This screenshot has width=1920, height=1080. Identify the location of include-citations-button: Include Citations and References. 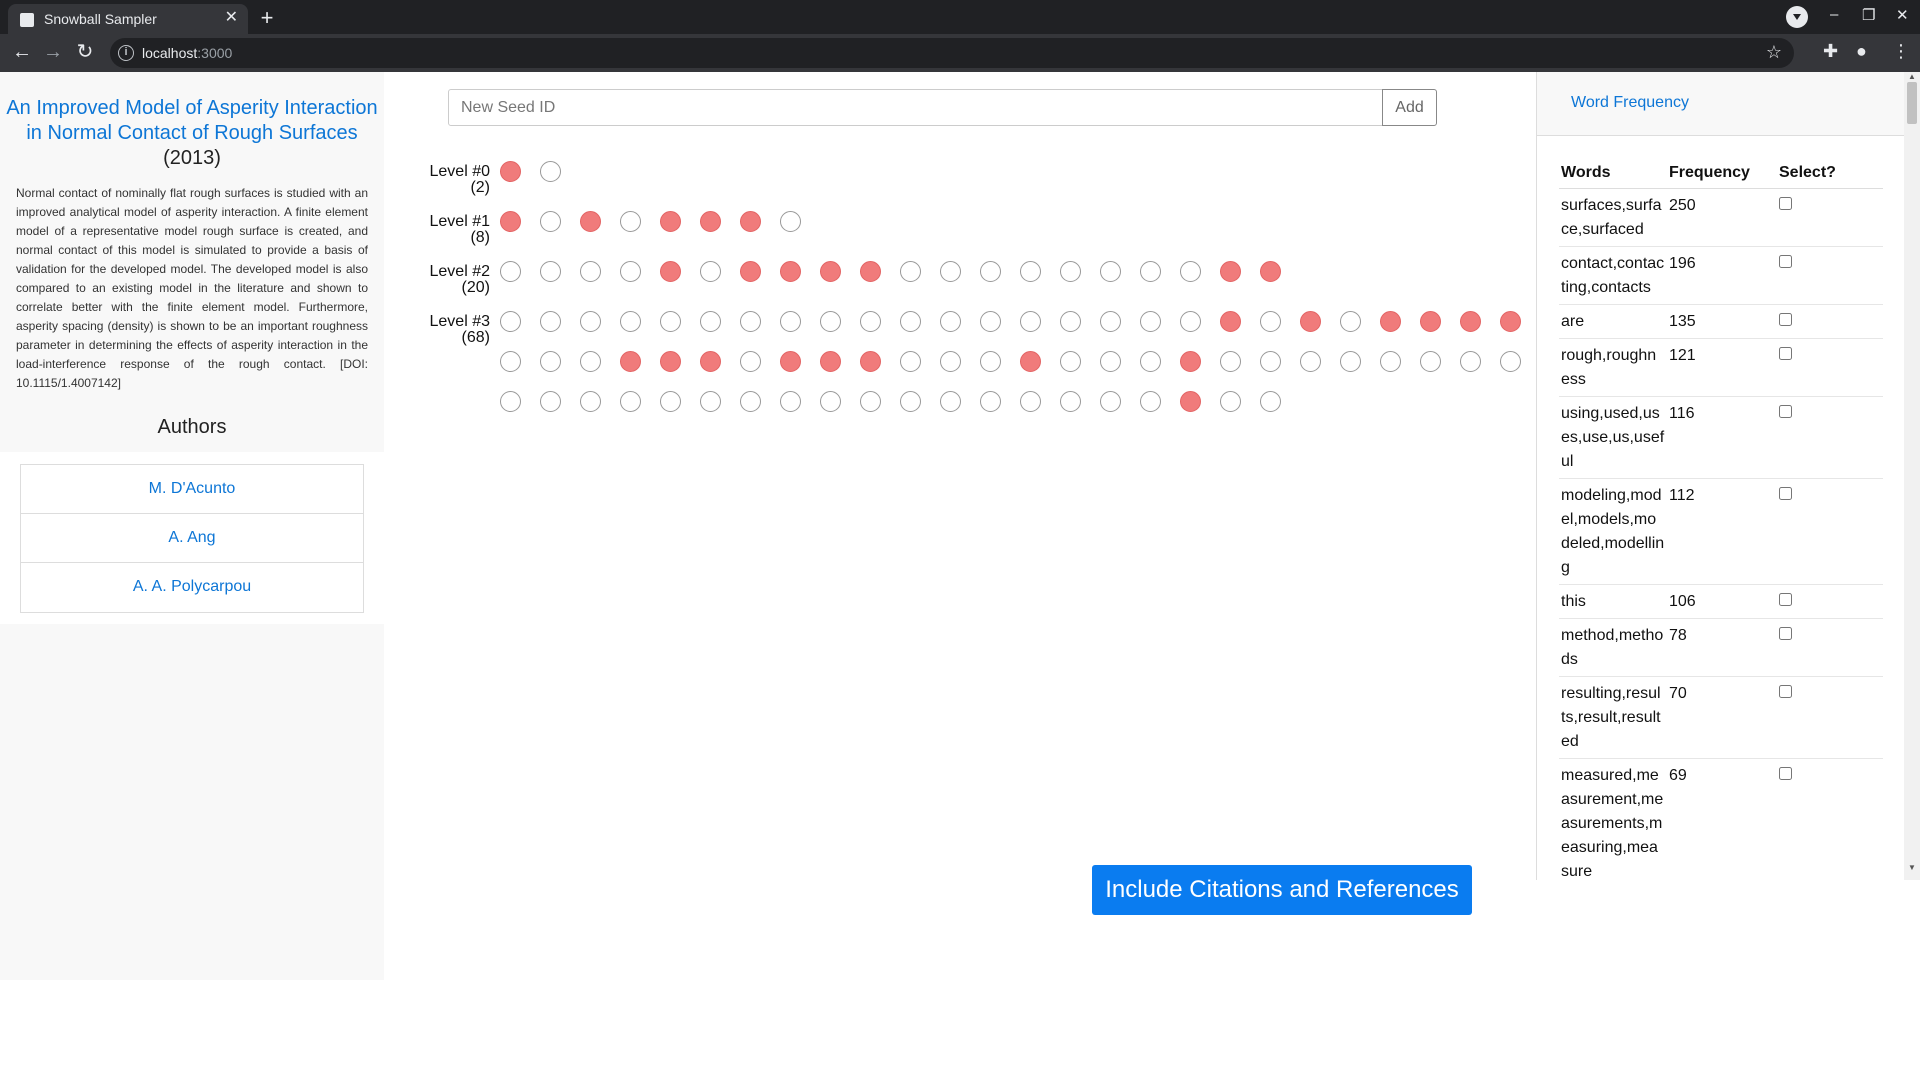
(1282, 890).